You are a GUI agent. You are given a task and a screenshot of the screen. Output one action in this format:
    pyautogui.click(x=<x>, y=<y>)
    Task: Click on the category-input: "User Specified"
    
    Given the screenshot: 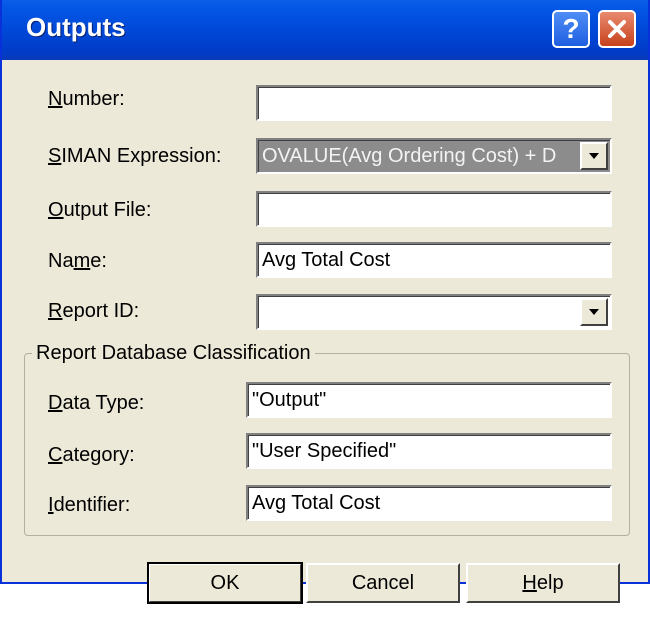 What is the action you would take?
    pyautogui.click(x=429, y=451)
    